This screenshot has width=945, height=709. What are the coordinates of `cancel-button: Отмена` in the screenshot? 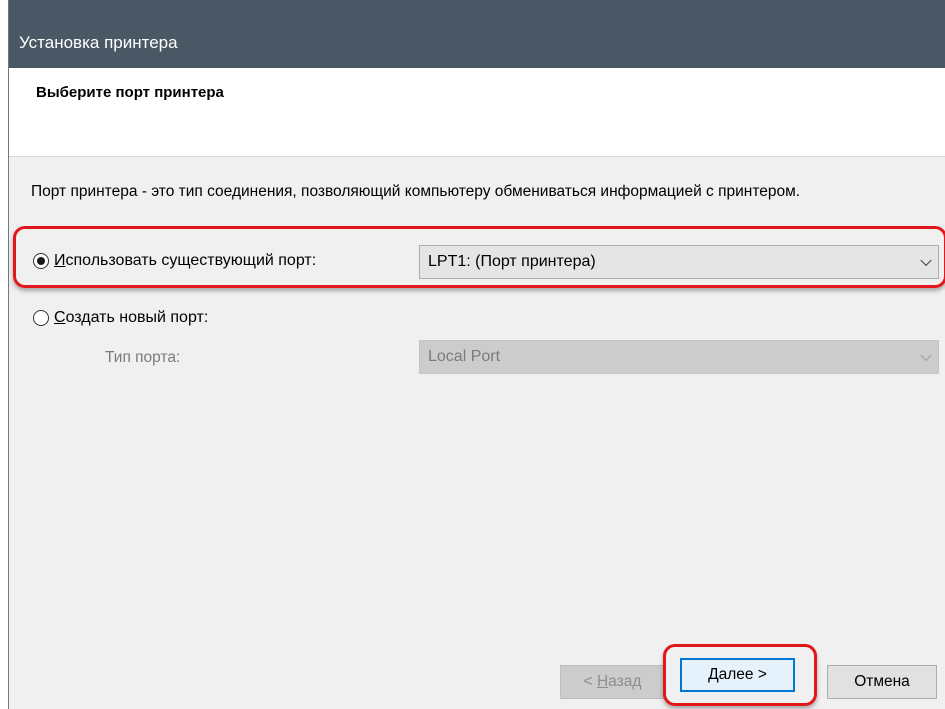 It's located at (882, 682).